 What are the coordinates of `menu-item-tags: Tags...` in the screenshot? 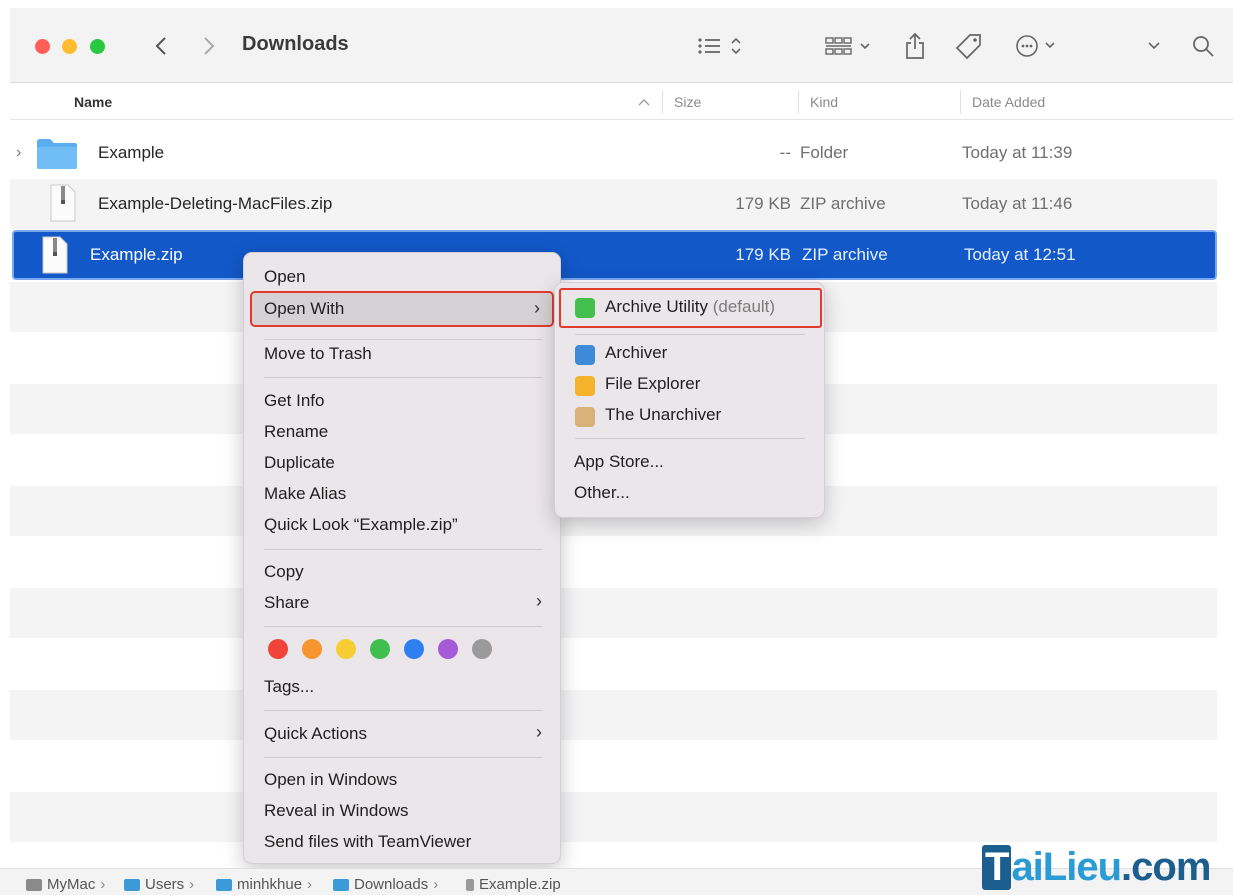 It's located at (289, 687).